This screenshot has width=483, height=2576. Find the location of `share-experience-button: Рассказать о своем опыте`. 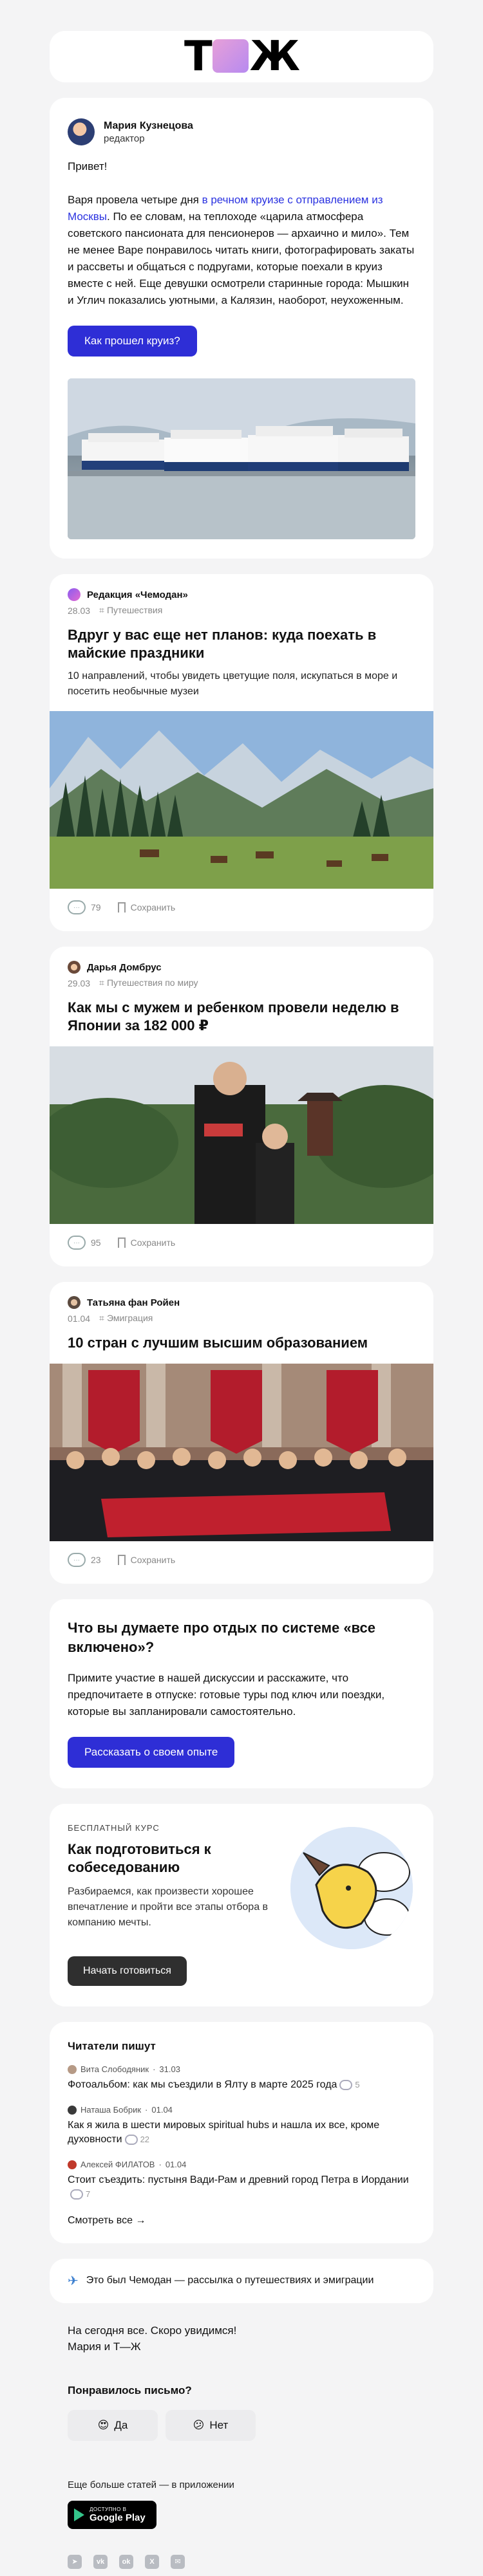

share-experience-button: Рассказать о своем опыте is located at coordinates (151, 1752).